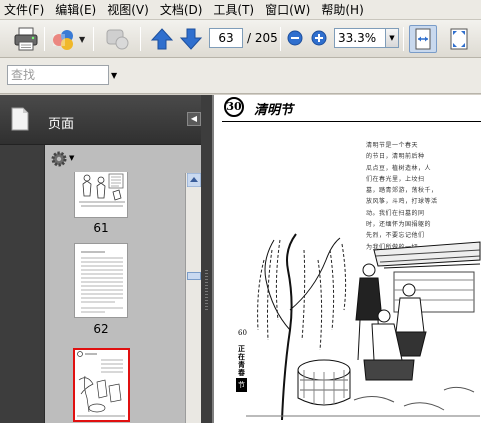  Describe the element at coordinates (101, 228) in the screenshot. I see `thumbnail-page-label: 61` at that location.